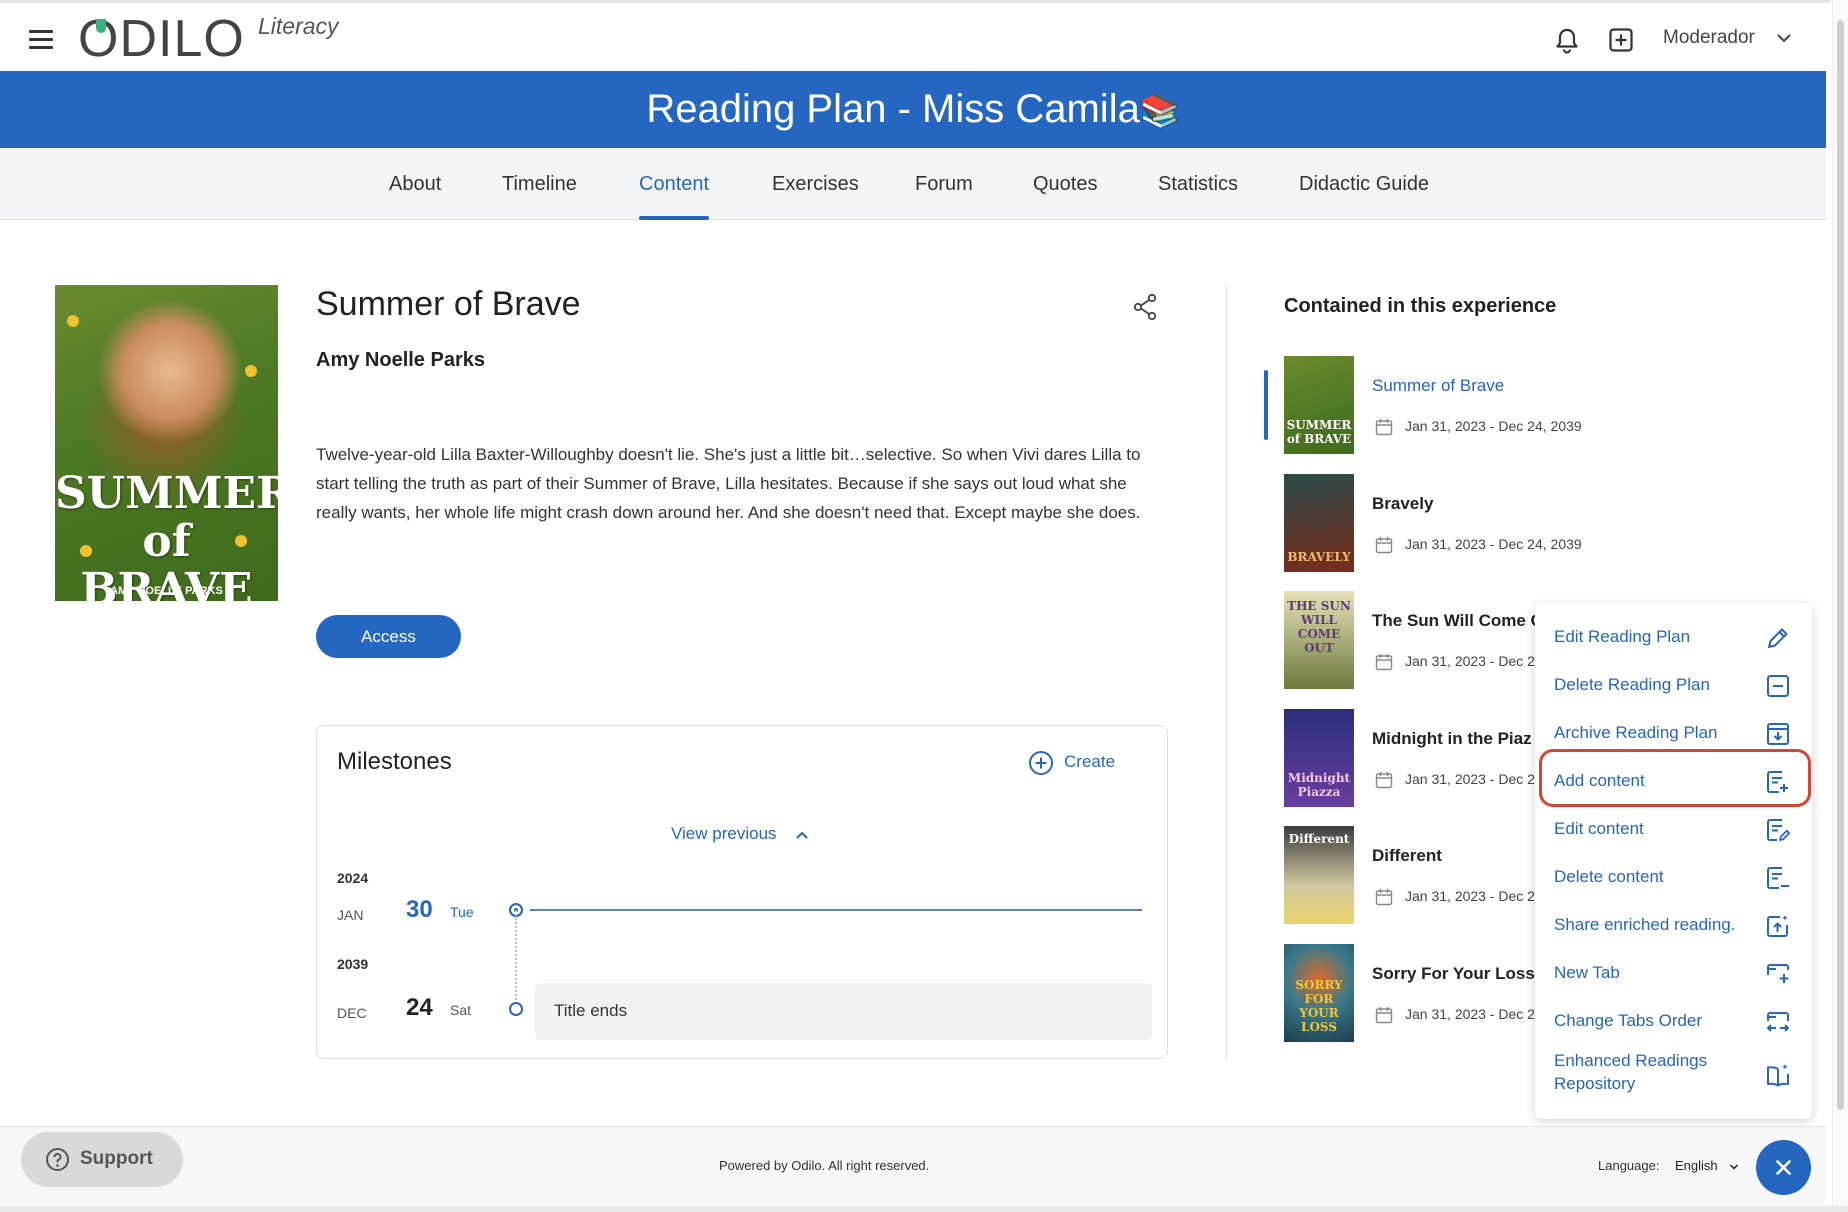  What do you see at coordinates (1599, 780) in the screenshot?
I see `menu-item-label: Add content` at bounding box center [1599, 780].